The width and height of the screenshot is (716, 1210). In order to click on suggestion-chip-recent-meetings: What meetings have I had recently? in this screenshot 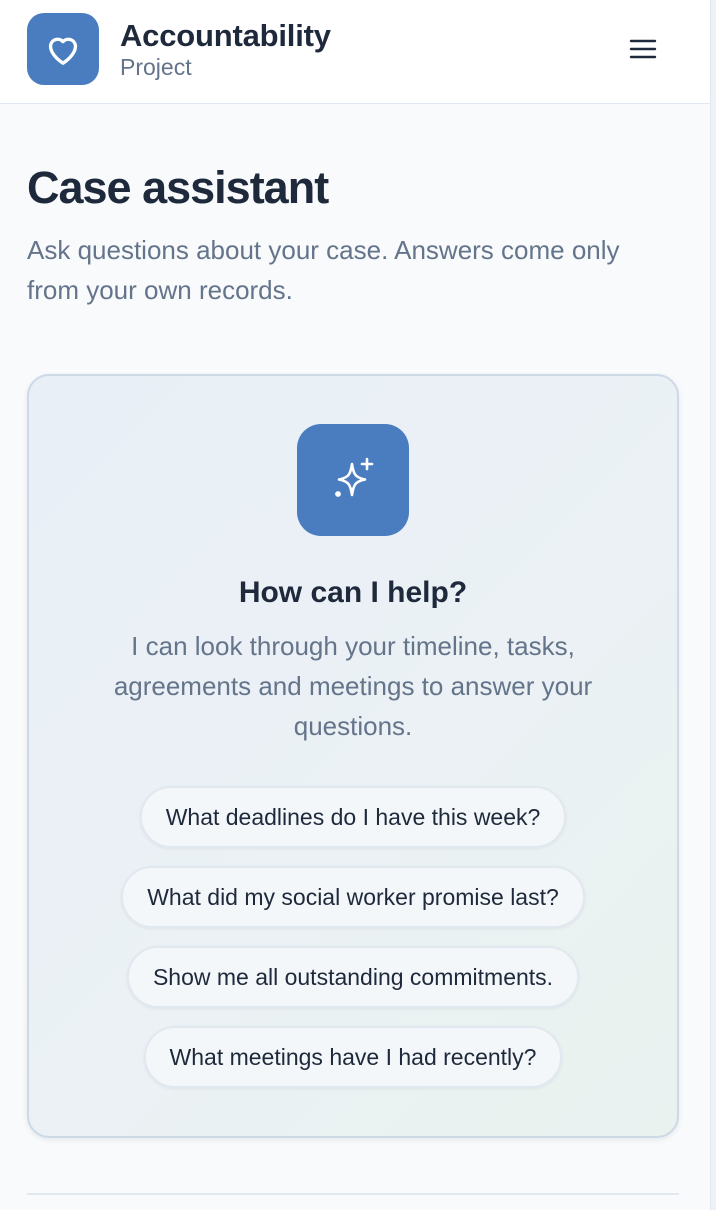, I will do `click(353, 1057)`.